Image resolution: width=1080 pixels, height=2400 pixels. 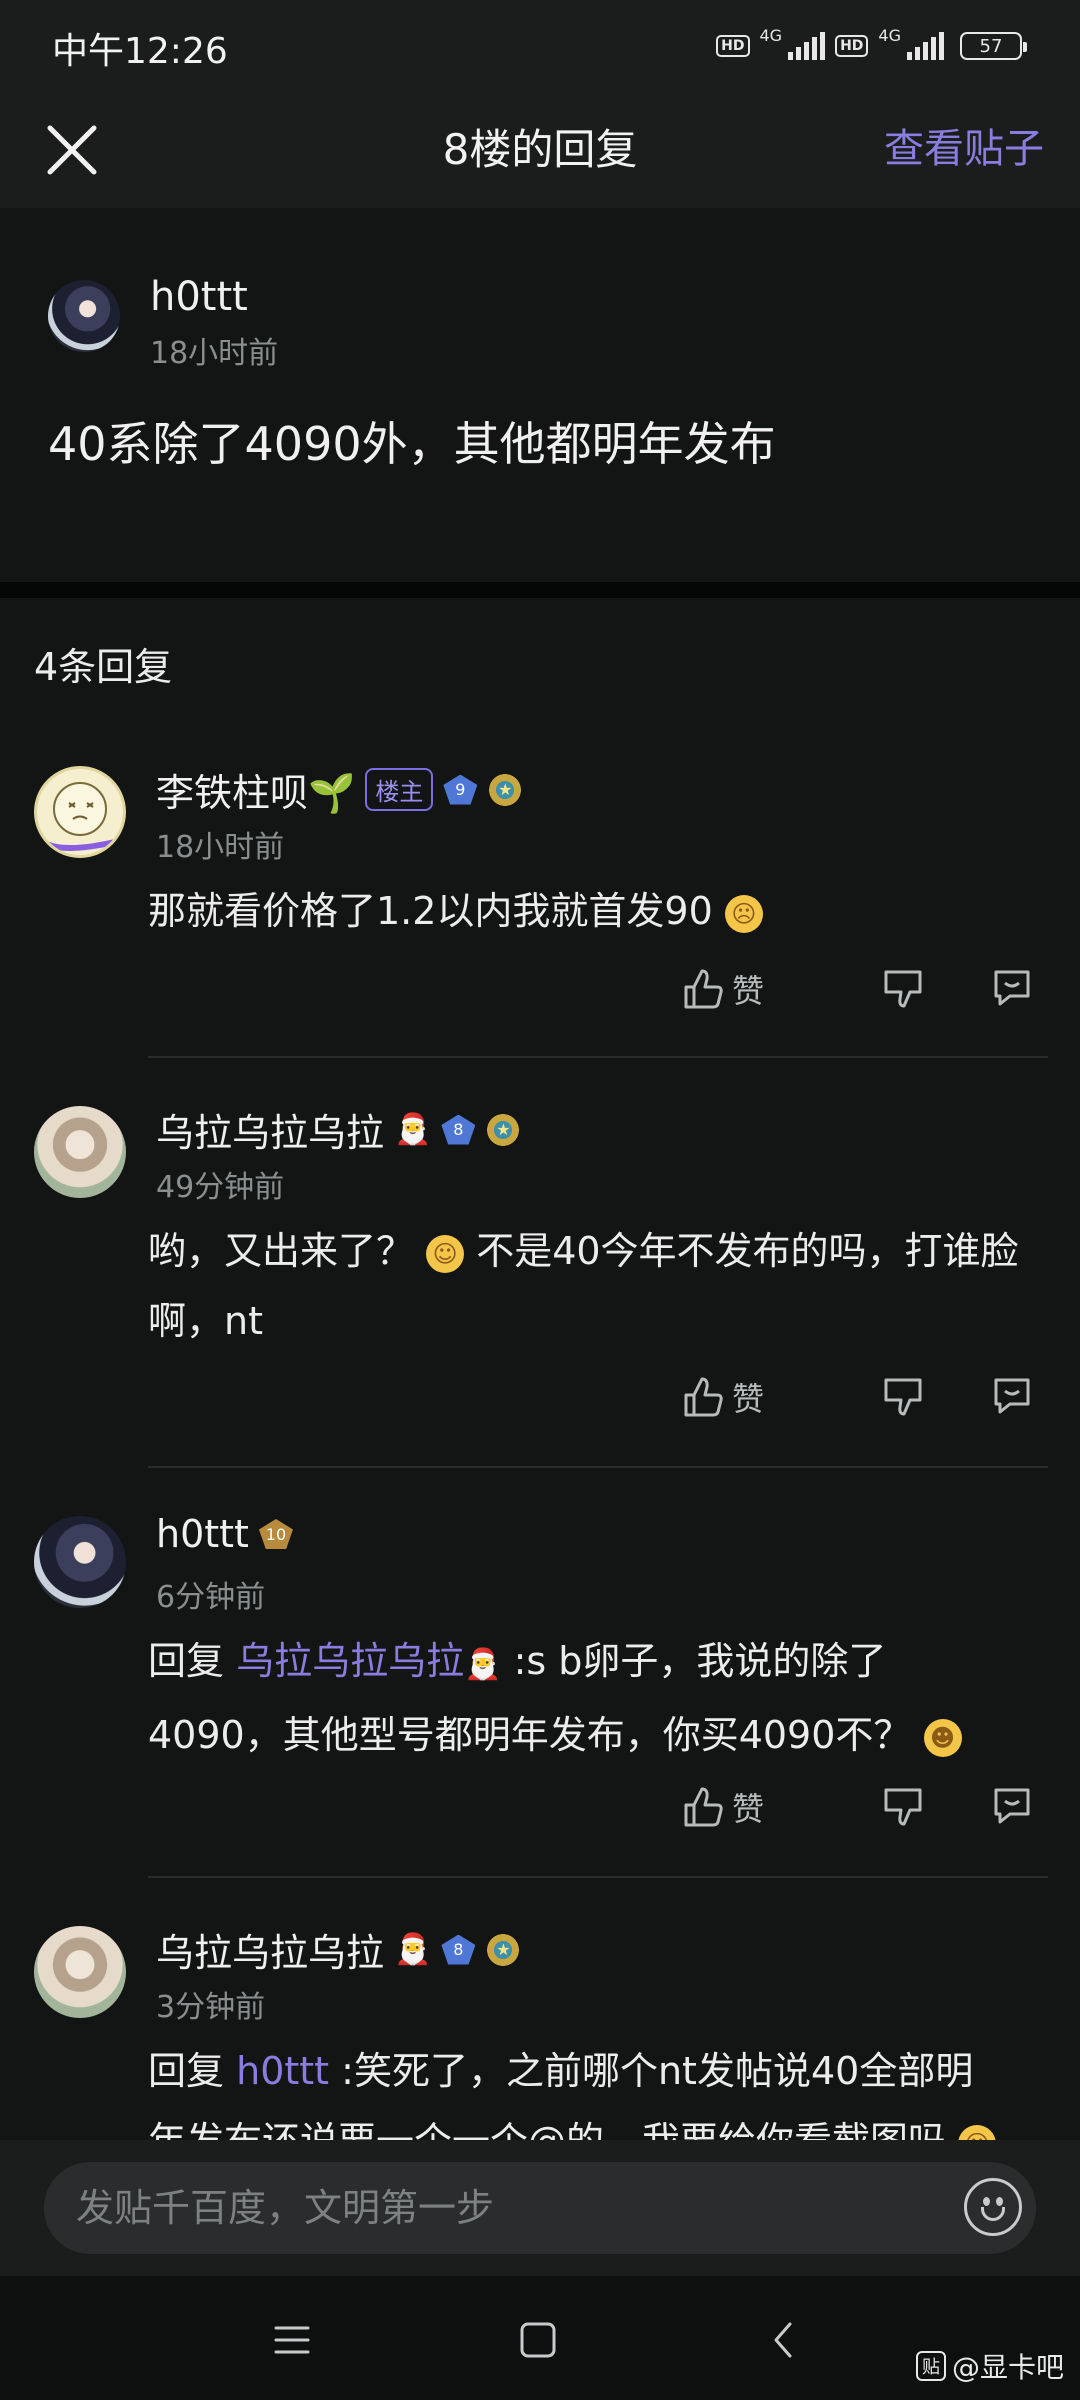 I want to click on watermark: 贴 @显卡吧, so click(x=989, y=2366).